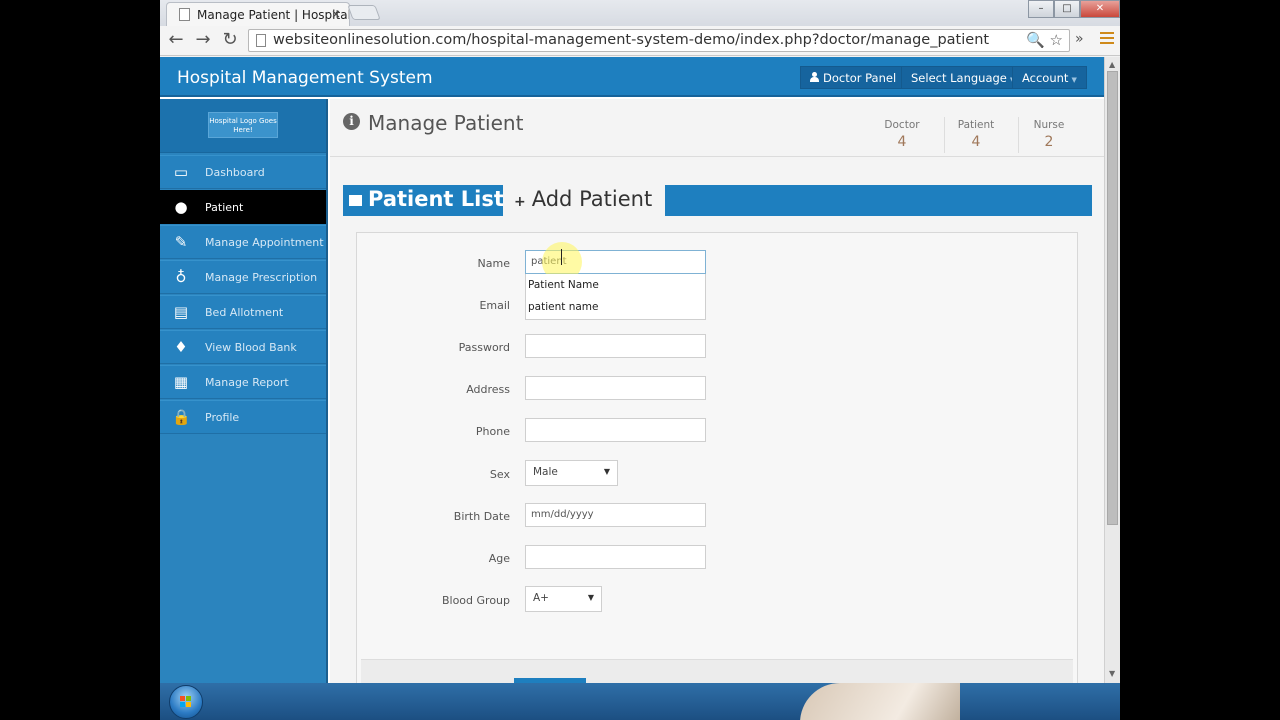 The height and width of the screenshot is (720, 1280). Describe the element at coordinates (230, 40) in the screenshot. I see `reload-button: ↻` at that location.